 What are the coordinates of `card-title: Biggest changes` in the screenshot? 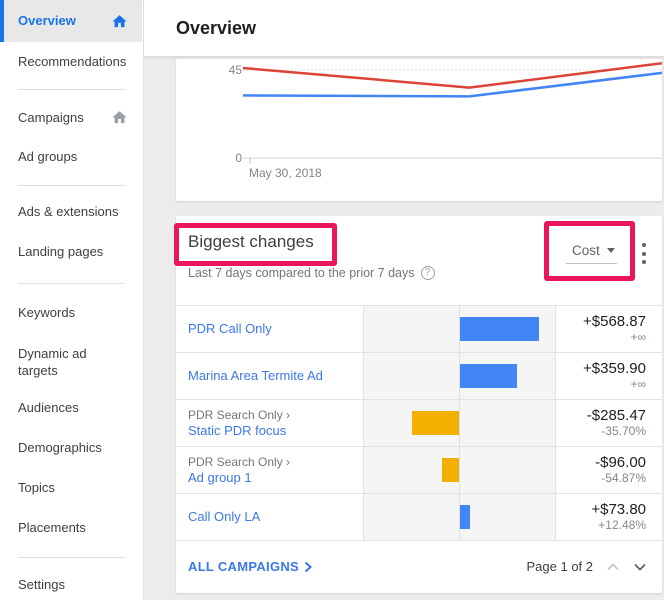 It's located at (251, 241).